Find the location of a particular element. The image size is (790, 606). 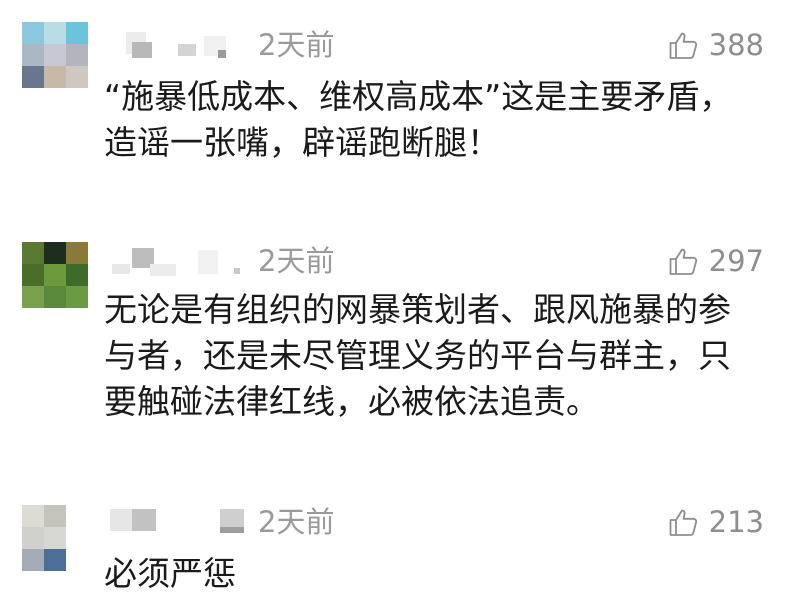

like-count: 388 is located at coordinates (736, 45).